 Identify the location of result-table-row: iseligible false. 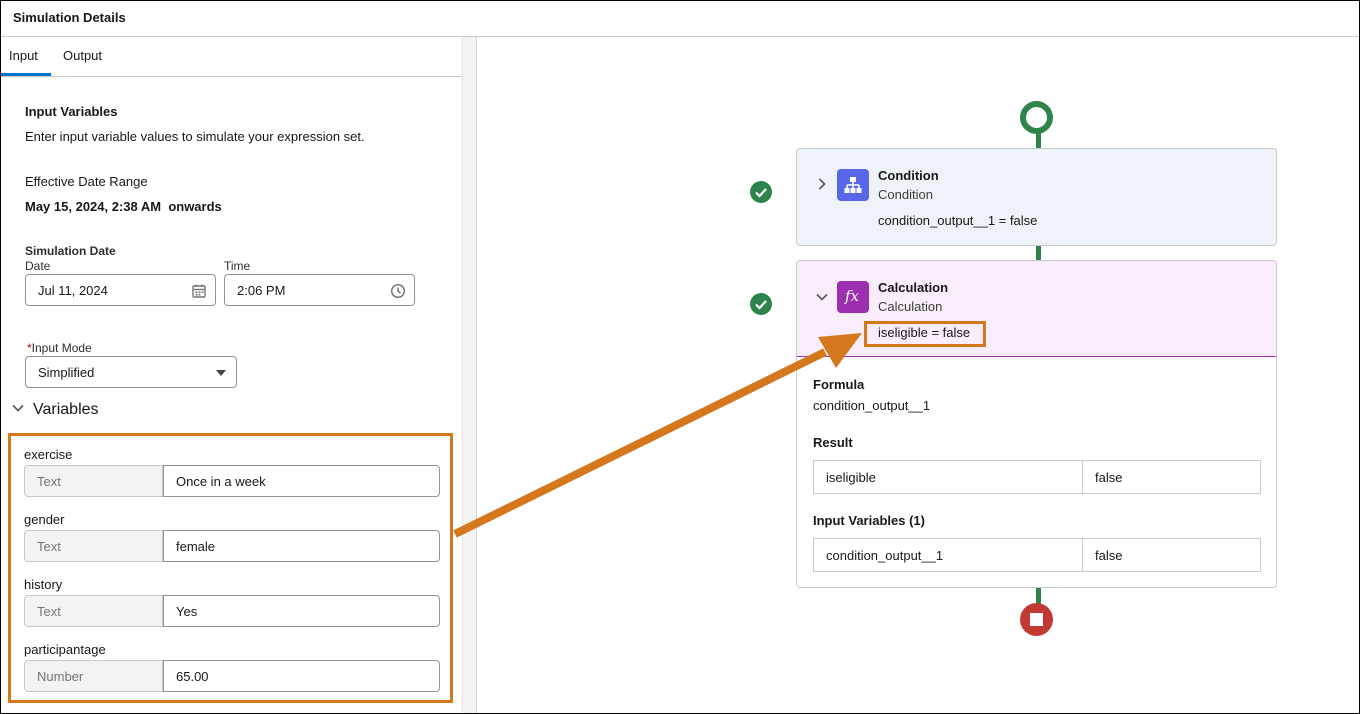
(1037, 477).